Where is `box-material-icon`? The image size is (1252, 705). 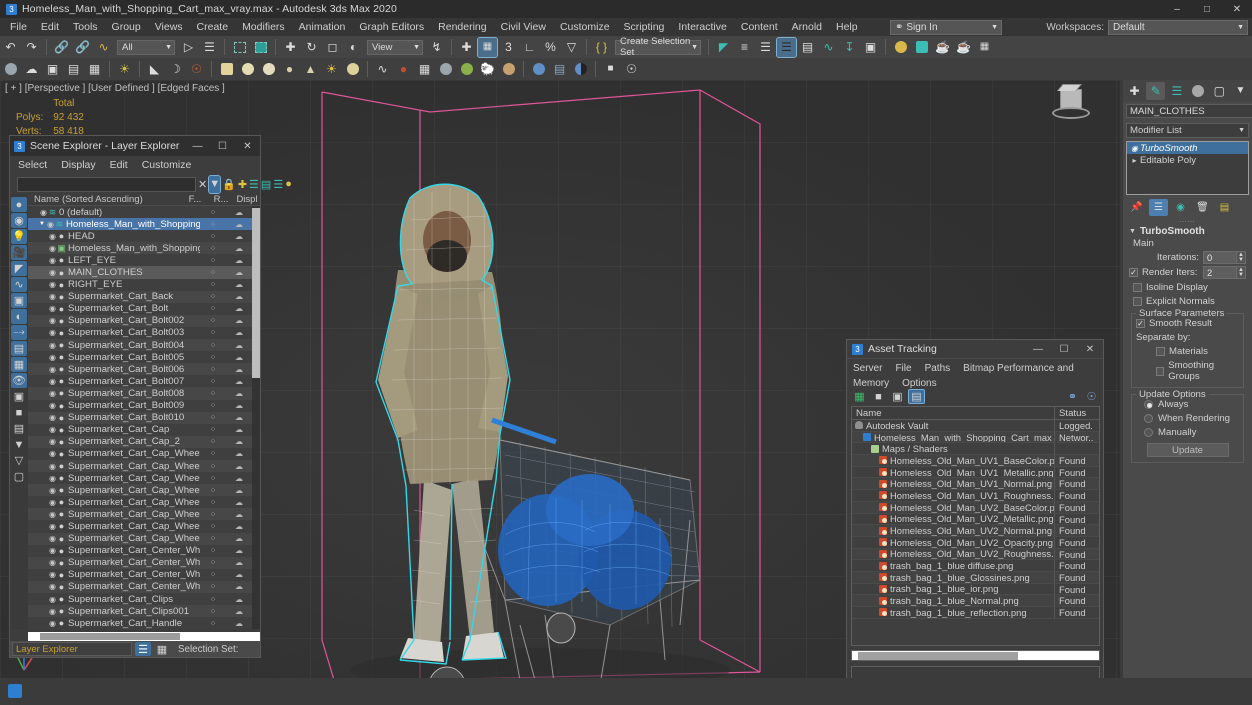 box-material-icon is located at coordinates (226, 69).